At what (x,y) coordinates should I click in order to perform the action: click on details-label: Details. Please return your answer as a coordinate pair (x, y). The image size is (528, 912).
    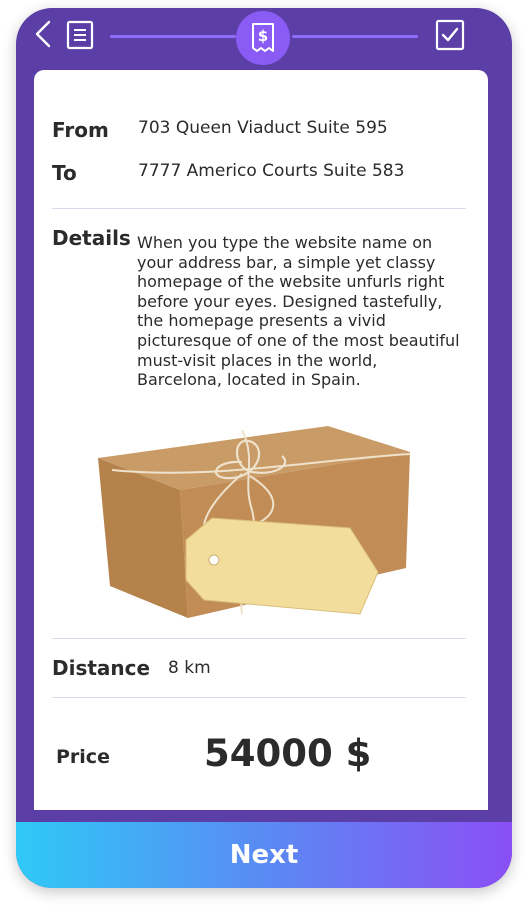
    Looking at the image, I should click on (91, 238).